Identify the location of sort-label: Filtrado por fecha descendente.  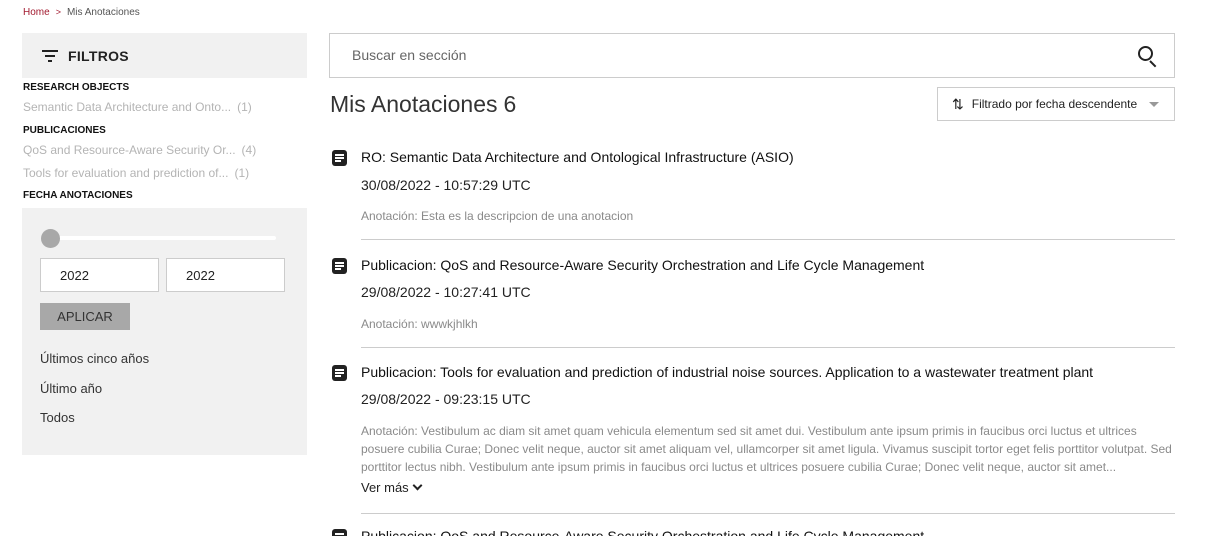
(1054, 104).